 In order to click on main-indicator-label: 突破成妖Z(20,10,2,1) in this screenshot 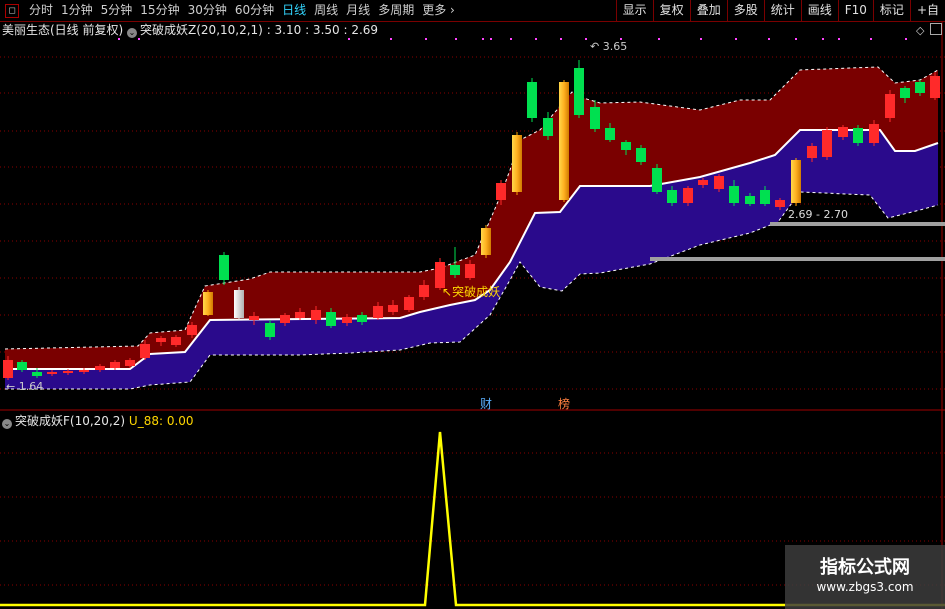, I will do `click(201, 30)`.